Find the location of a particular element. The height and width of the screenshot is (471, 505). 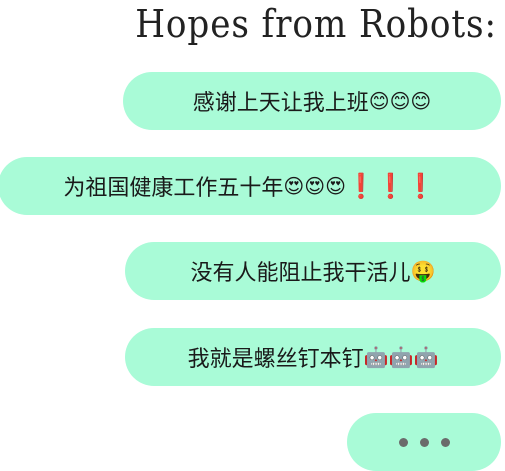

exclamation-icon: ❗❗❗ is located at coordinates (390, 186).